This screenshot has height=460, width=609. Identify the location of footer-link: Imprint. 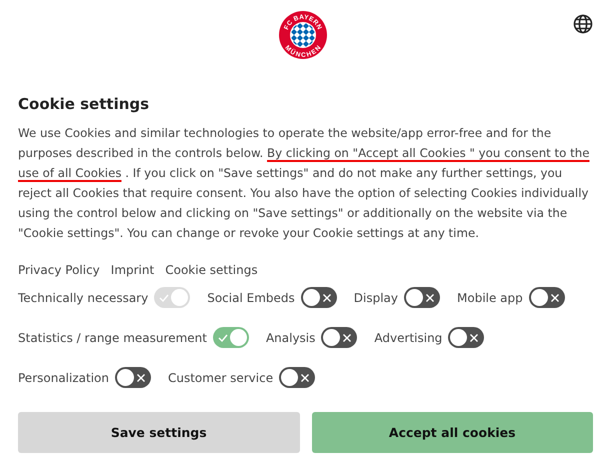
(132, 270).